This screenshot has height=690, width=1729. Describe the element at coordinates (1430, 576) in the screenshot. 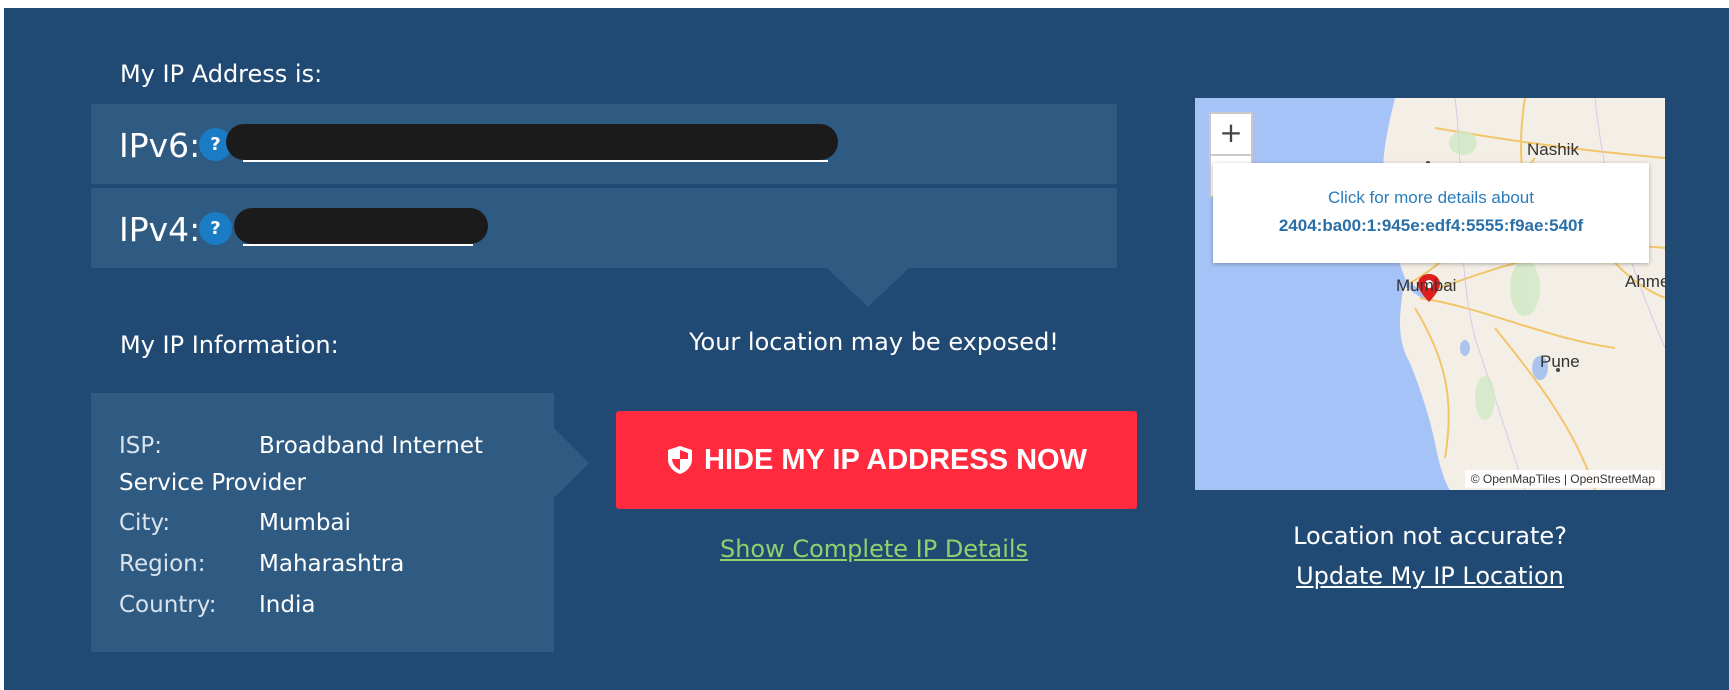

I see `update-location-link: Update My IP Location` at that location.